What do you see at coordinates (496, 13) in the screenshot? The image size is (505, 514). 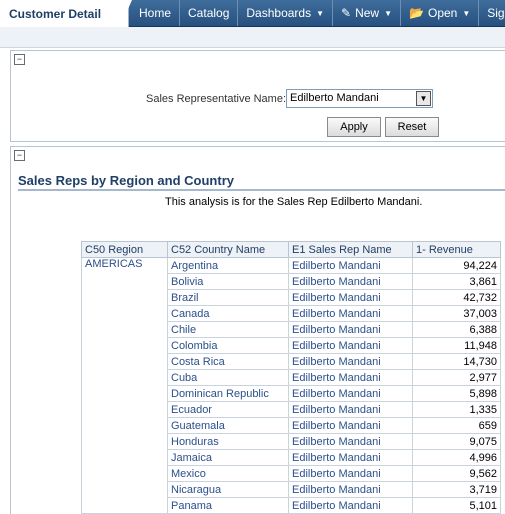 I see `nav-item-label: Signed` at bounding box center [496, 13].